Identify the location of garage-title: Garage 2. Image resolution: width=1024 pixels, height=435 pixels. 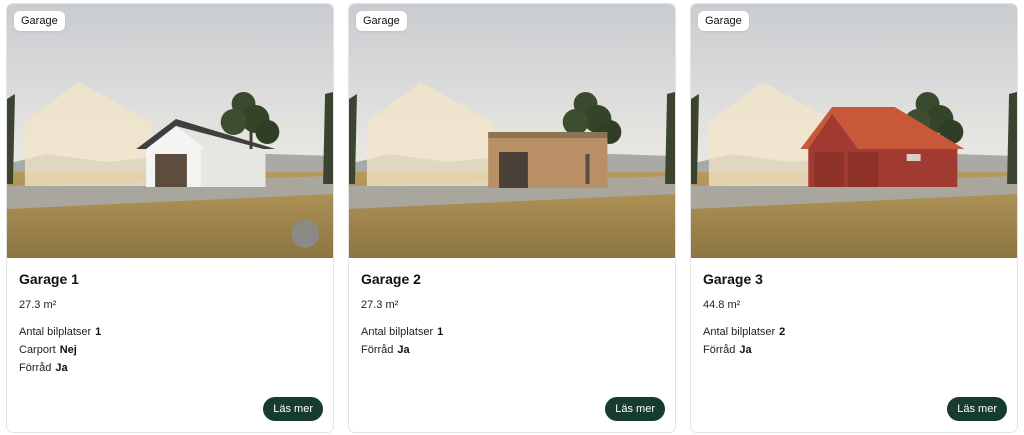
(391, 279).